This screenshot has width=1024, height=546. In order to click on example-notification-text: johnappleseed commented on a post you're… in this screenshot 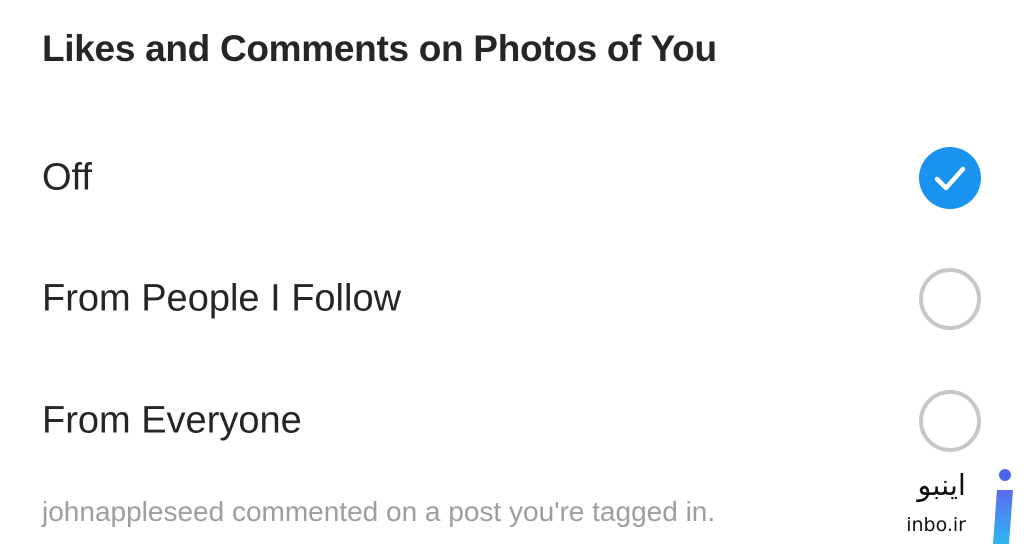, I will do `click(379, 511)`.